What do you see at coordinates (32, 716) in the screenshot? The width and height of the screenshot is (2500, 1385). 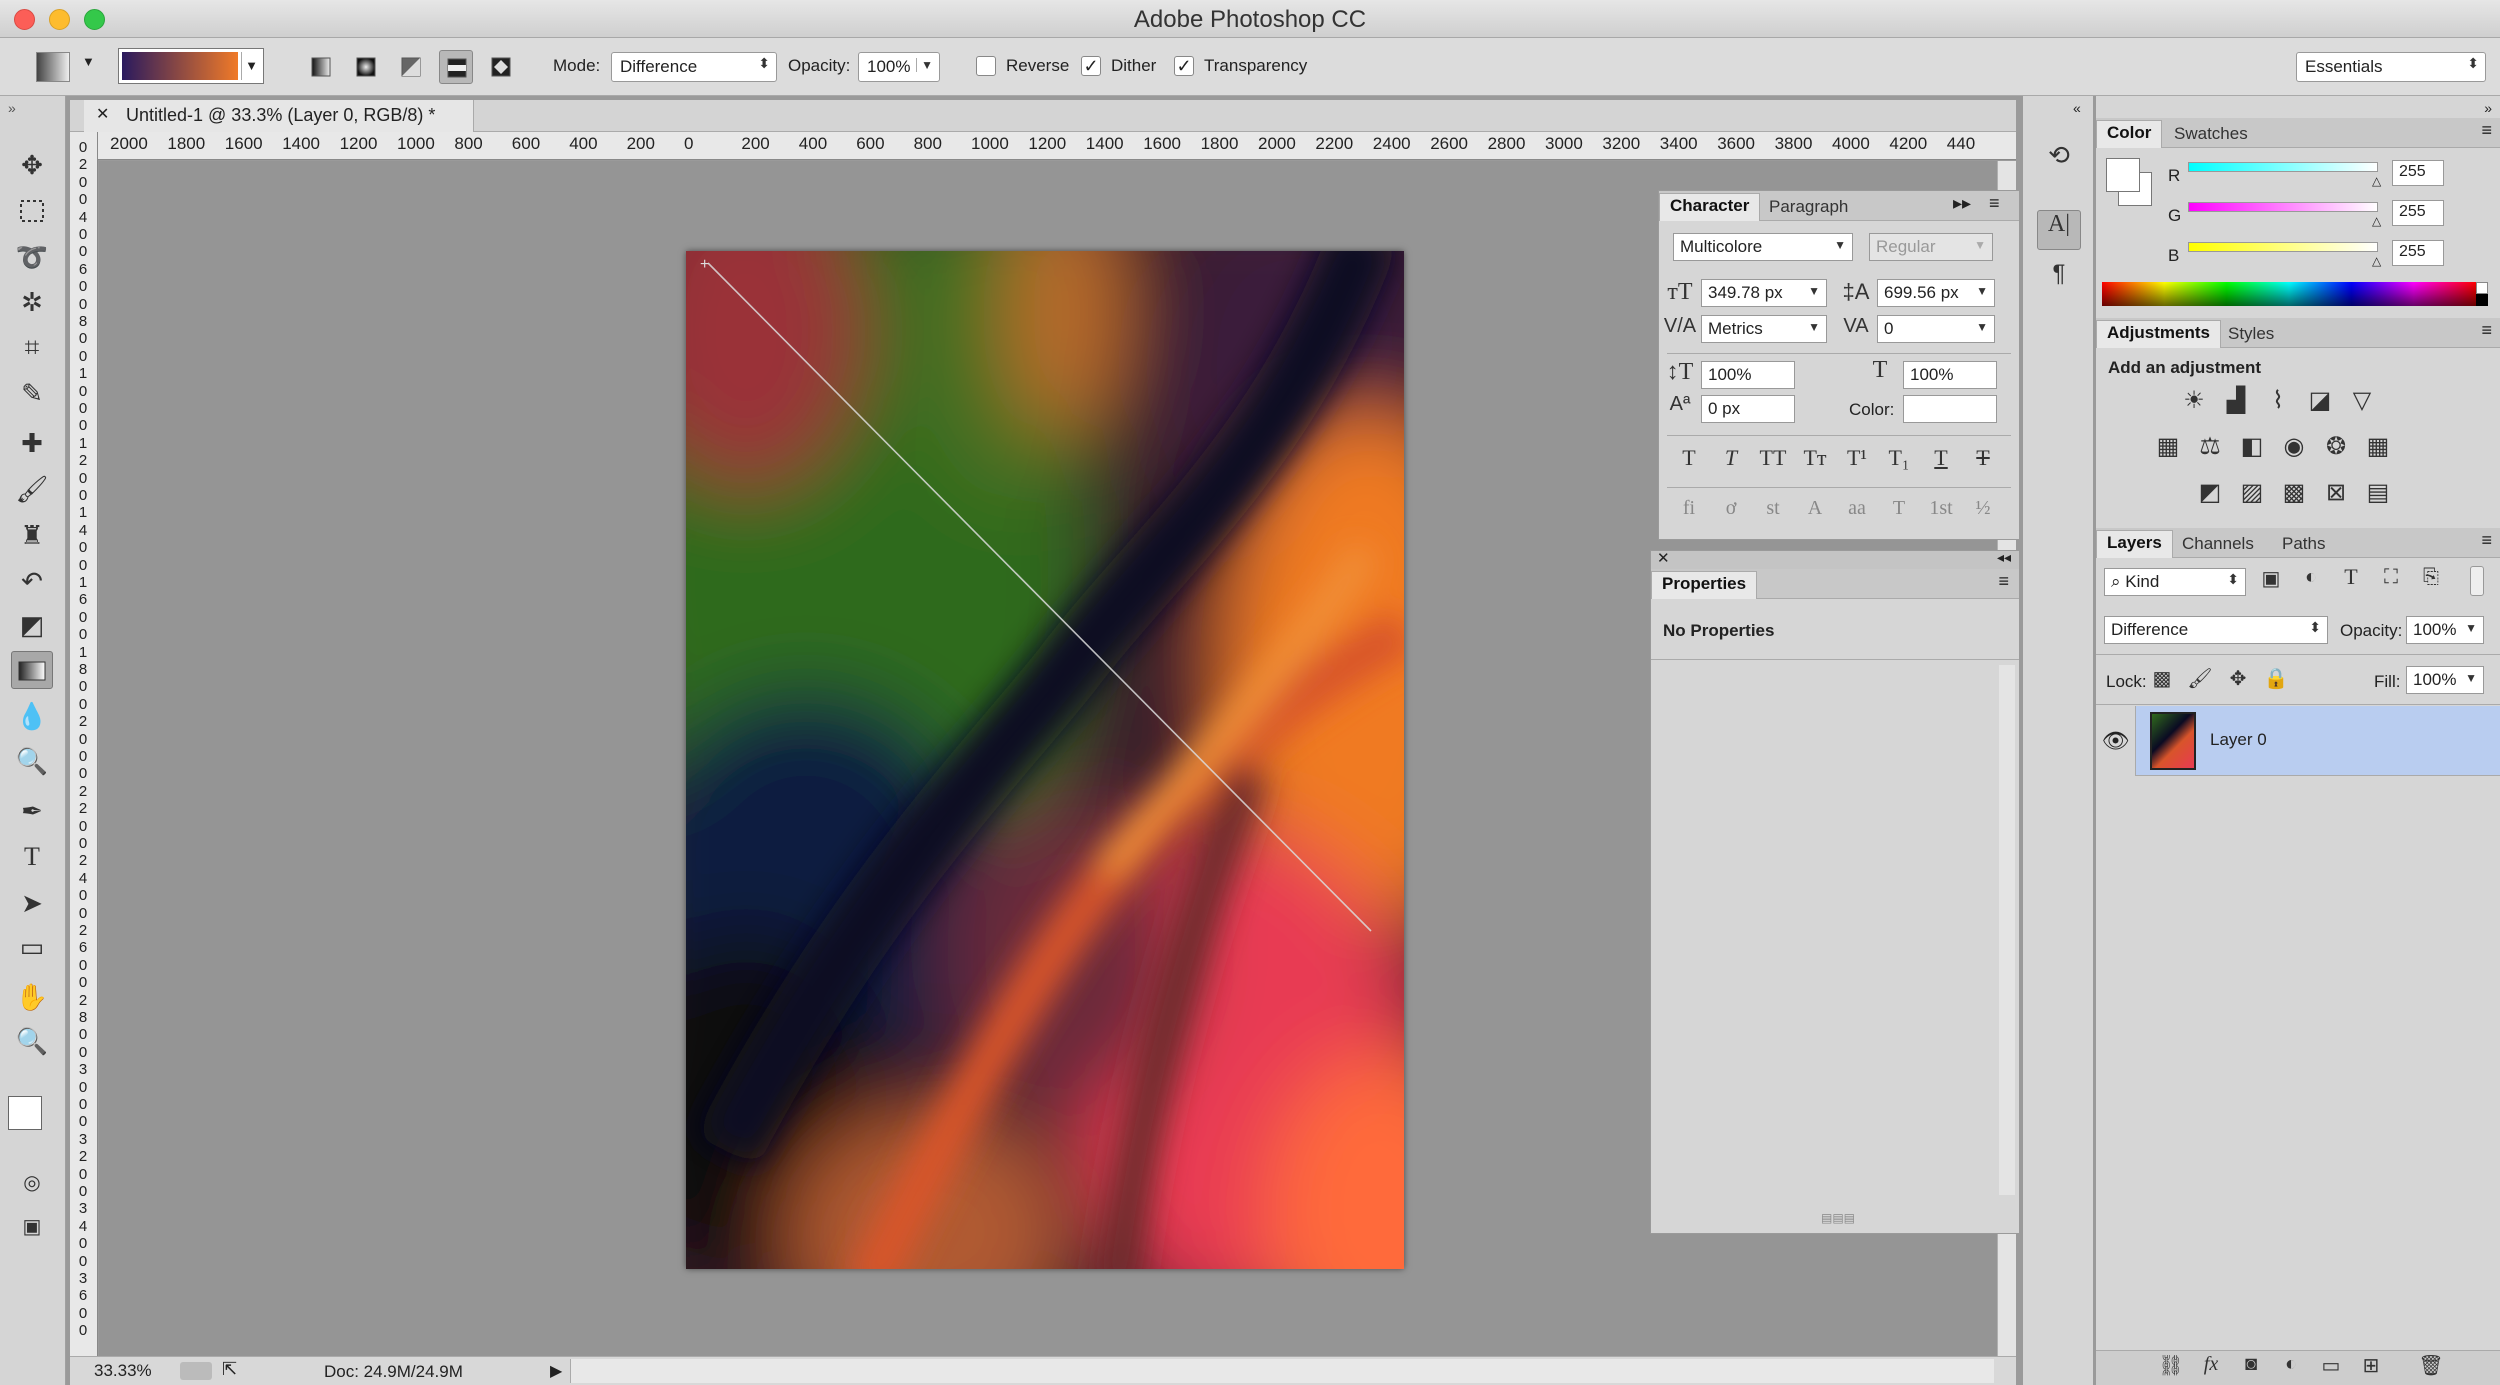 I see `blur-tool-icon: 💧` at bounding box center [32, 716].